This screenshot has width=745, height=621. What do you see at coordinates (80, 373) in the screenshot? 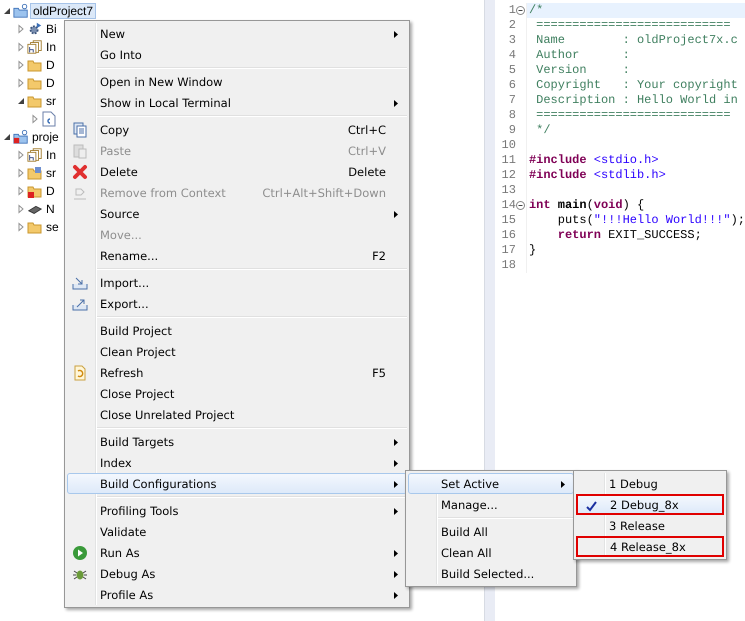
I see `refresh-icon` at bounding box center [80, 373].